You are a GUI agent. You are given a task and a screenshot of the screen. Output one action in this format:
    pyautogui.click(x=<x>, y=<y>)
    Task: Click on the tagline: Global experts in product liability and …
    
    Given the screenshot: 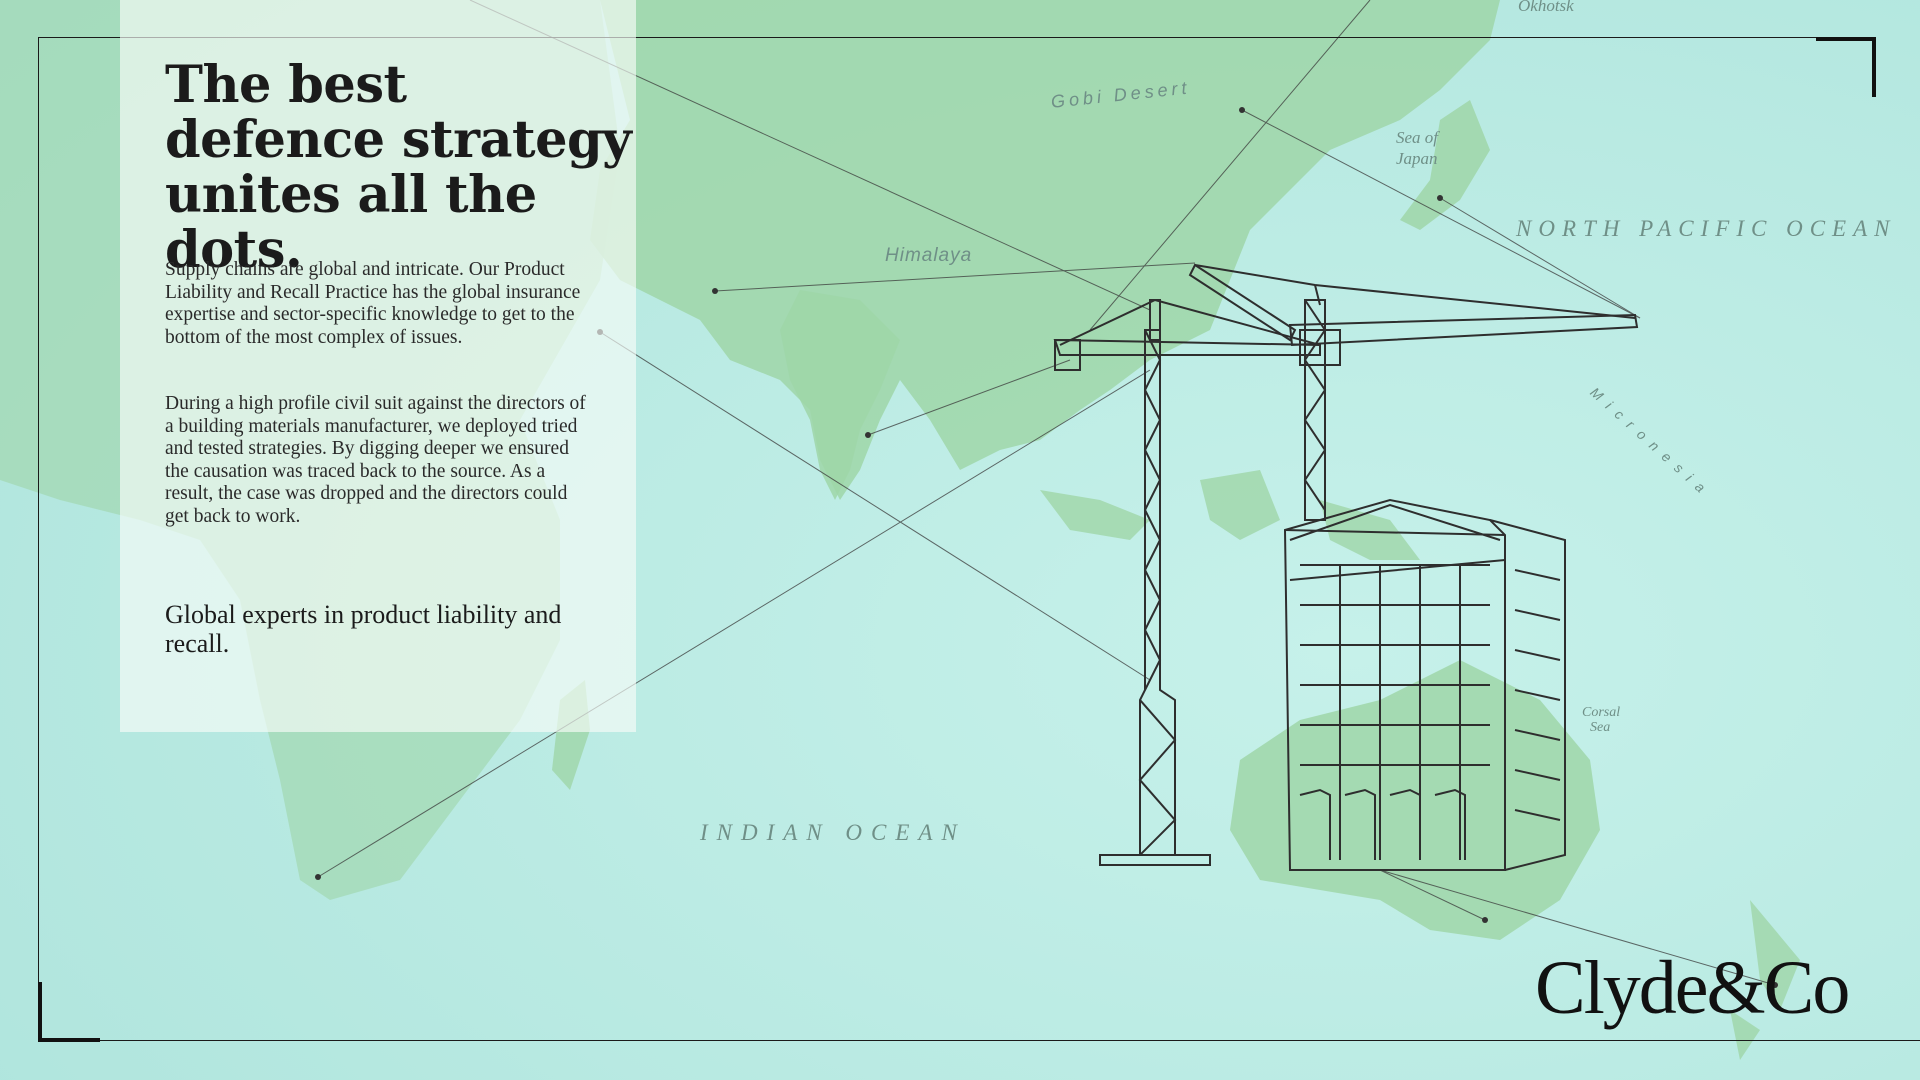 What is the action you would take?
    pyautogui.click(x=363, y=629)
    